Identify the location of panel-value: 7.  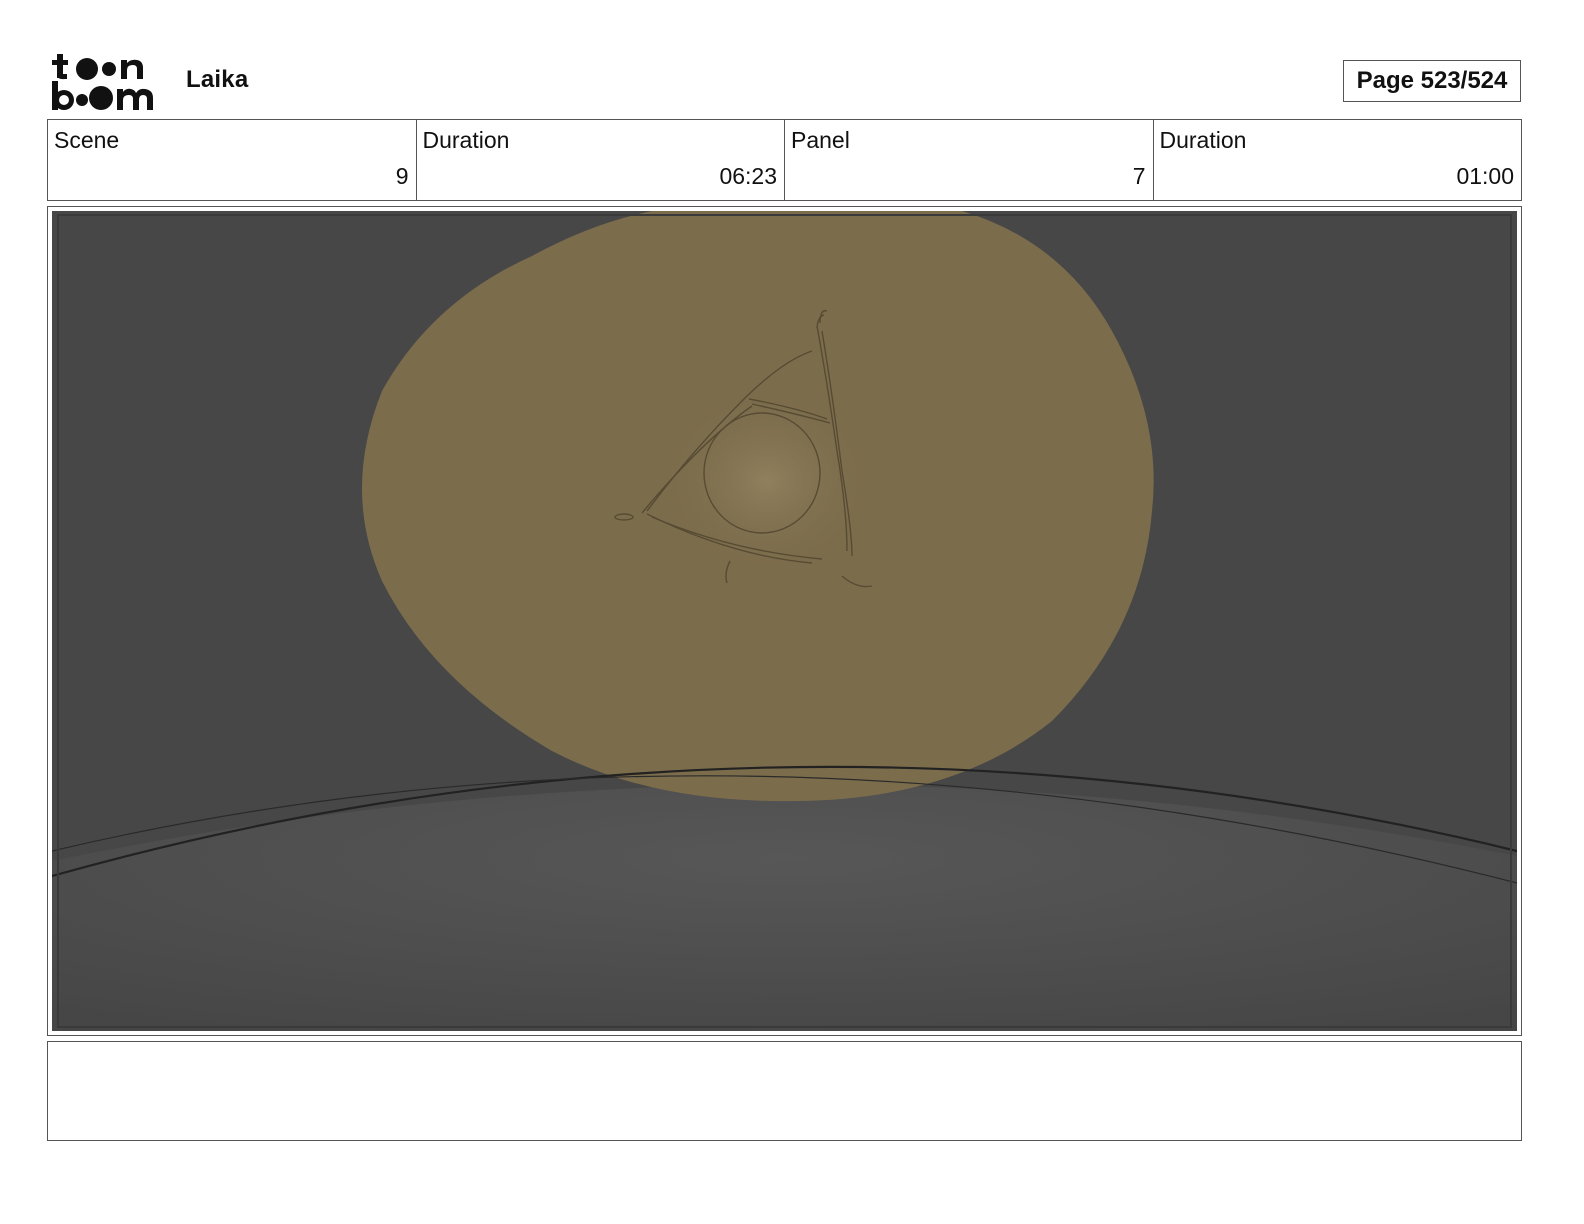
(1139, 176).